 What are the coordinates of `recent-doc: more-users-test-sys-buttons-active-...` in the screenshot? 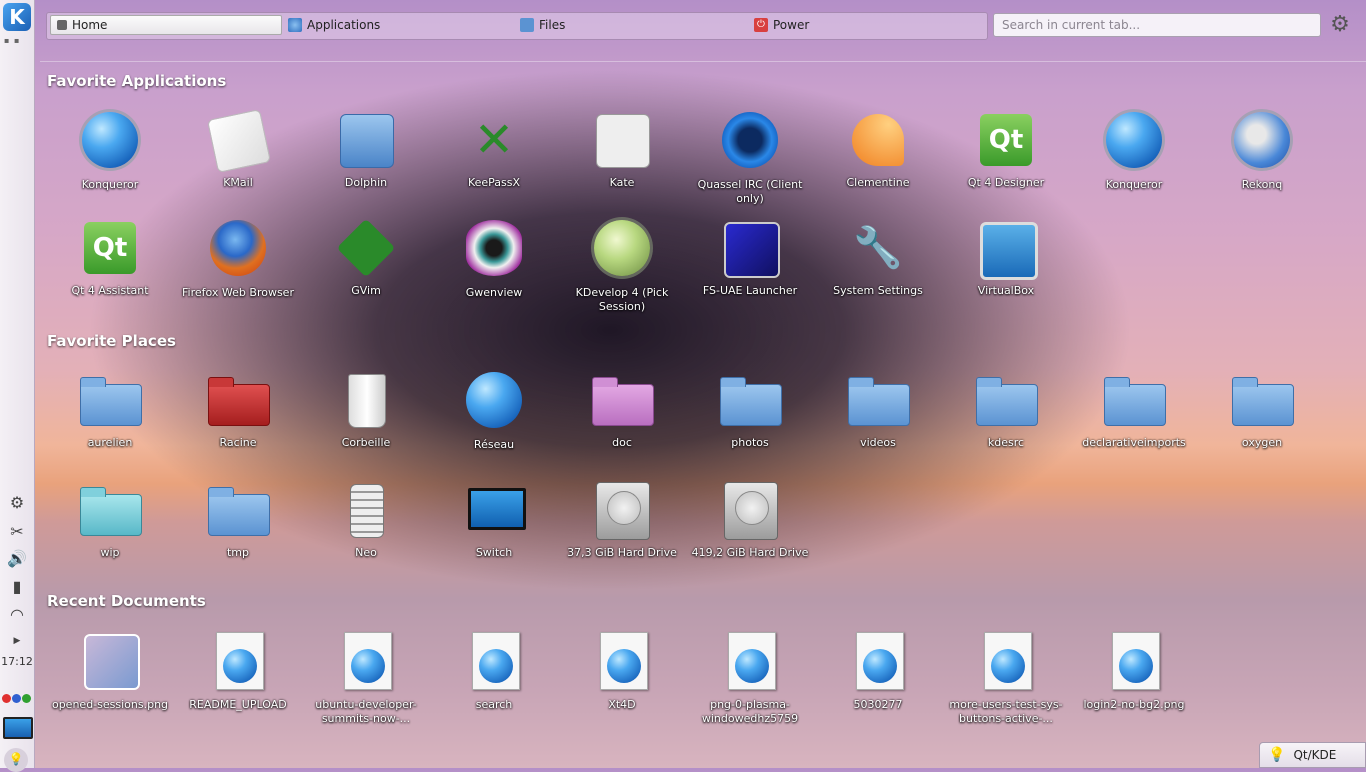 It's located at (1006, 679).